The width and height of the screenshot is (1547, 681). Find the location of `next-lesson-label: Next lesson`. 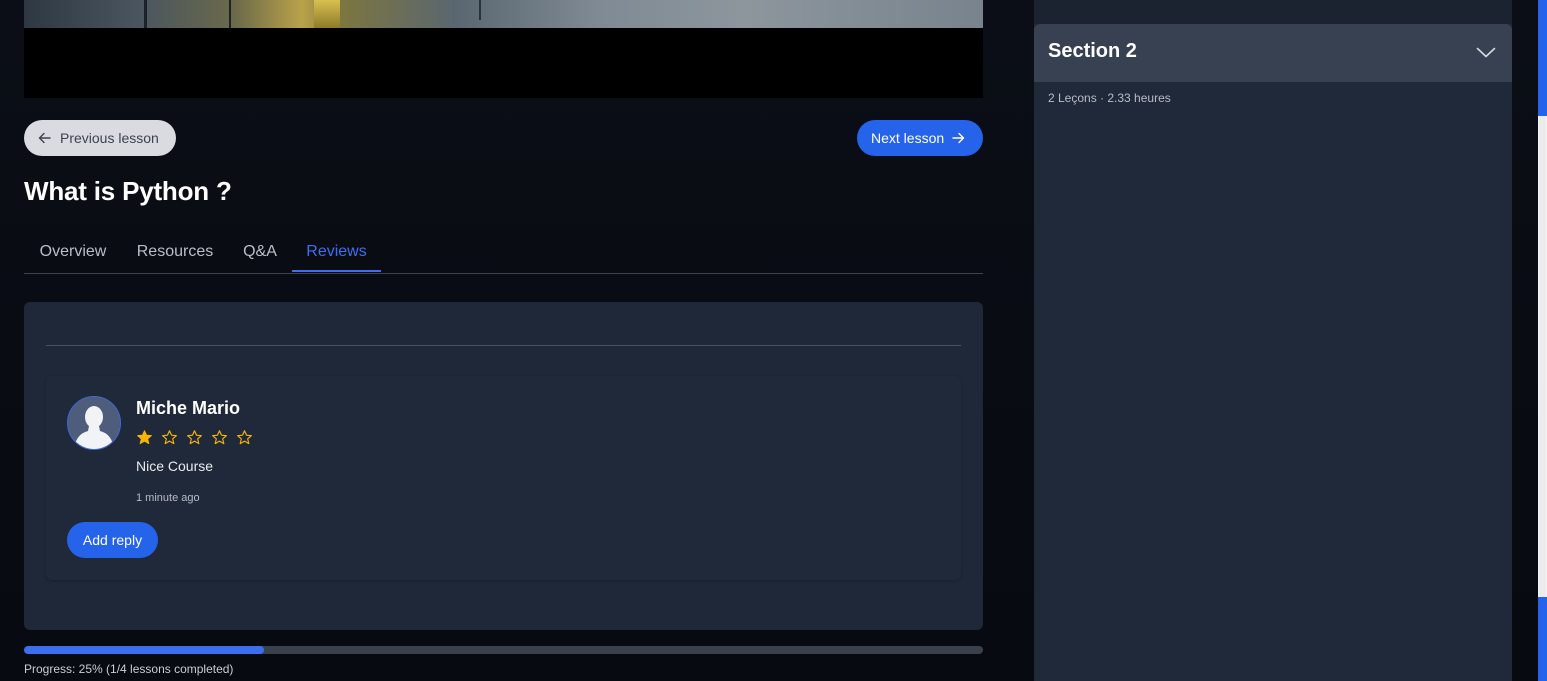

next-lesson-label: Next lesson is located at coordinates (908, 138).